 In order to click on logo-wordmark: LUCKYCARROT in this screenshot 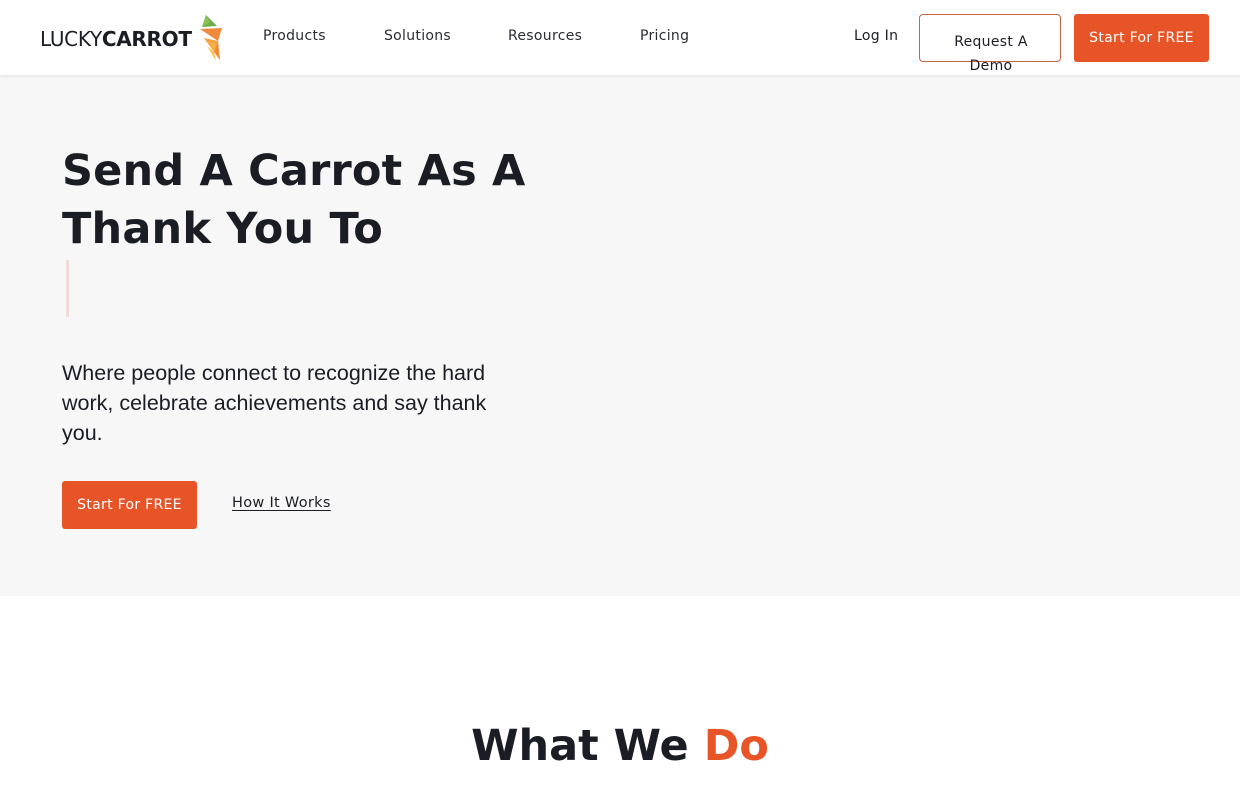, I will do `click(116, 39)`.